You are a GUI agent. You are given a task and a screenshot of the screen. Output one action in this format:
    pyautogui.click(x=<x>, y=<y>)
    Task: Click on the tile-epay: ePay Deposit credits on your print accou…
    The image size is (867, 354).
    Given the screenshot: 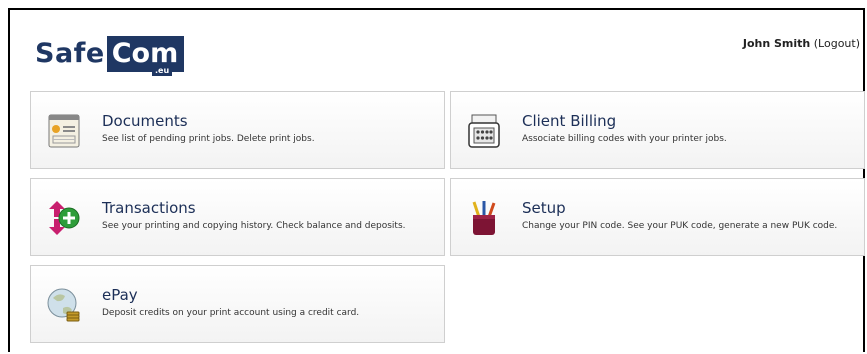 What is the action you would take?
    pyautogui.click(x=237, y=304)
    